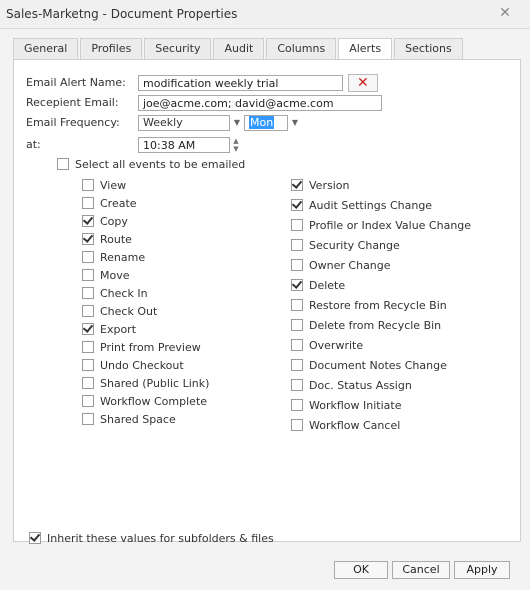 The height and width of the screenshot is (590, 530). Describe the element at coordinates (154, 401) in the screenshot. I see `event-label: Workflow Complete` at that location.